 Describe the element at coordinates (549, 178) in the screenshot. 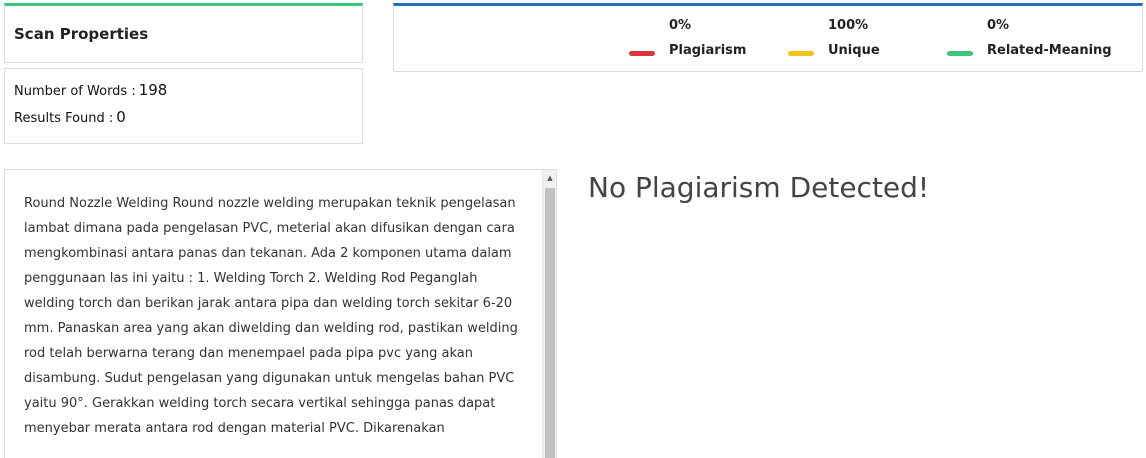

I see `scroll-up-arrow-icon: ▲` at that location.